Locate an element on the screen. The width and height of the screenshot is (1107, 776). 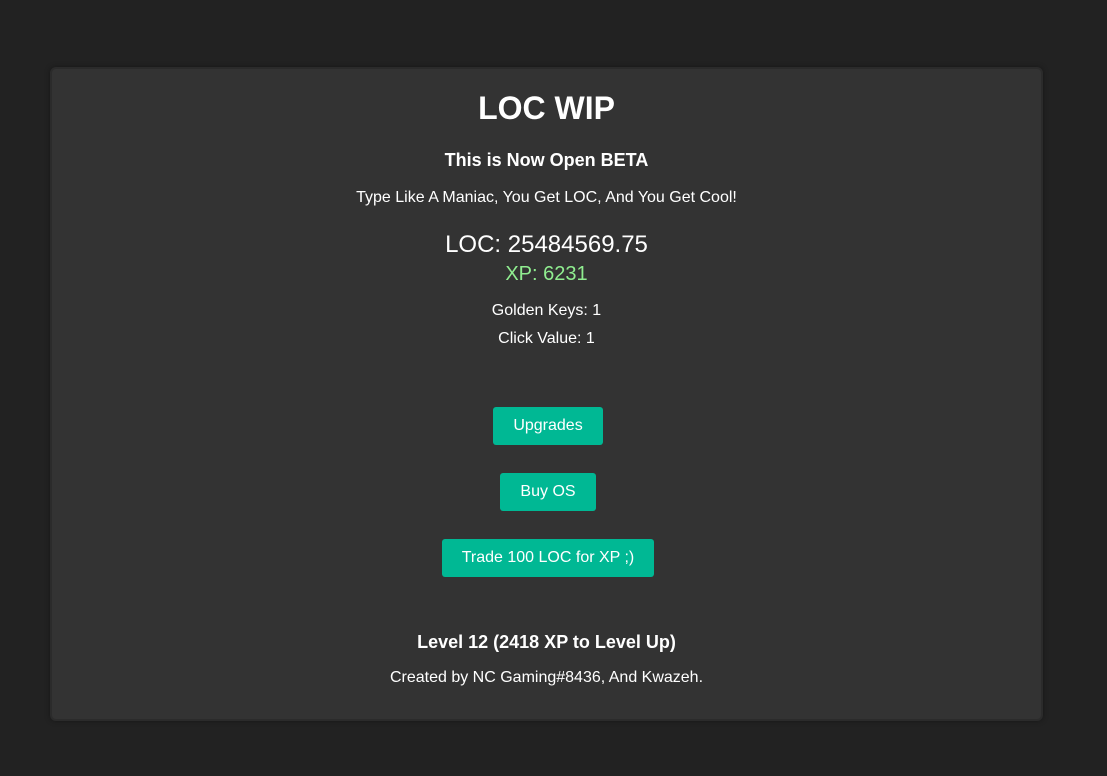
upgrades-button: Upgrades is located at coordinates (548, 426).